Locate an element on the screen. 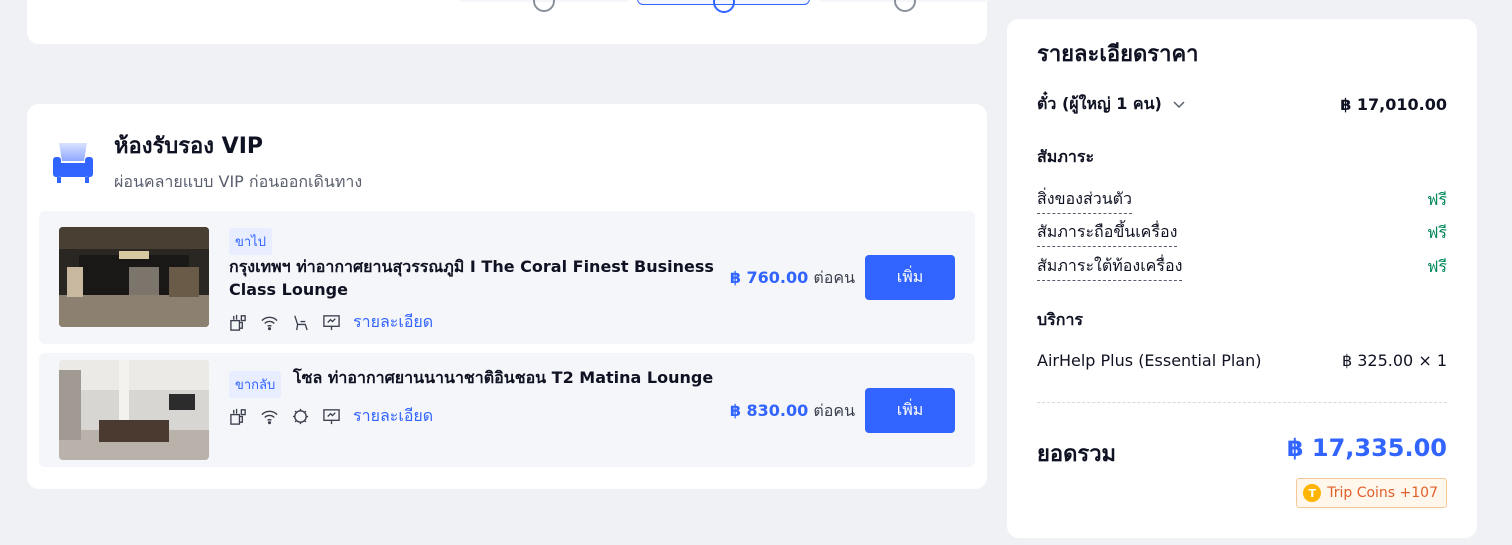 This screenshot has width=1512, height=545. service-label: AirHelp Plus (Essential Plan) is located at coordinates (1149, 360).